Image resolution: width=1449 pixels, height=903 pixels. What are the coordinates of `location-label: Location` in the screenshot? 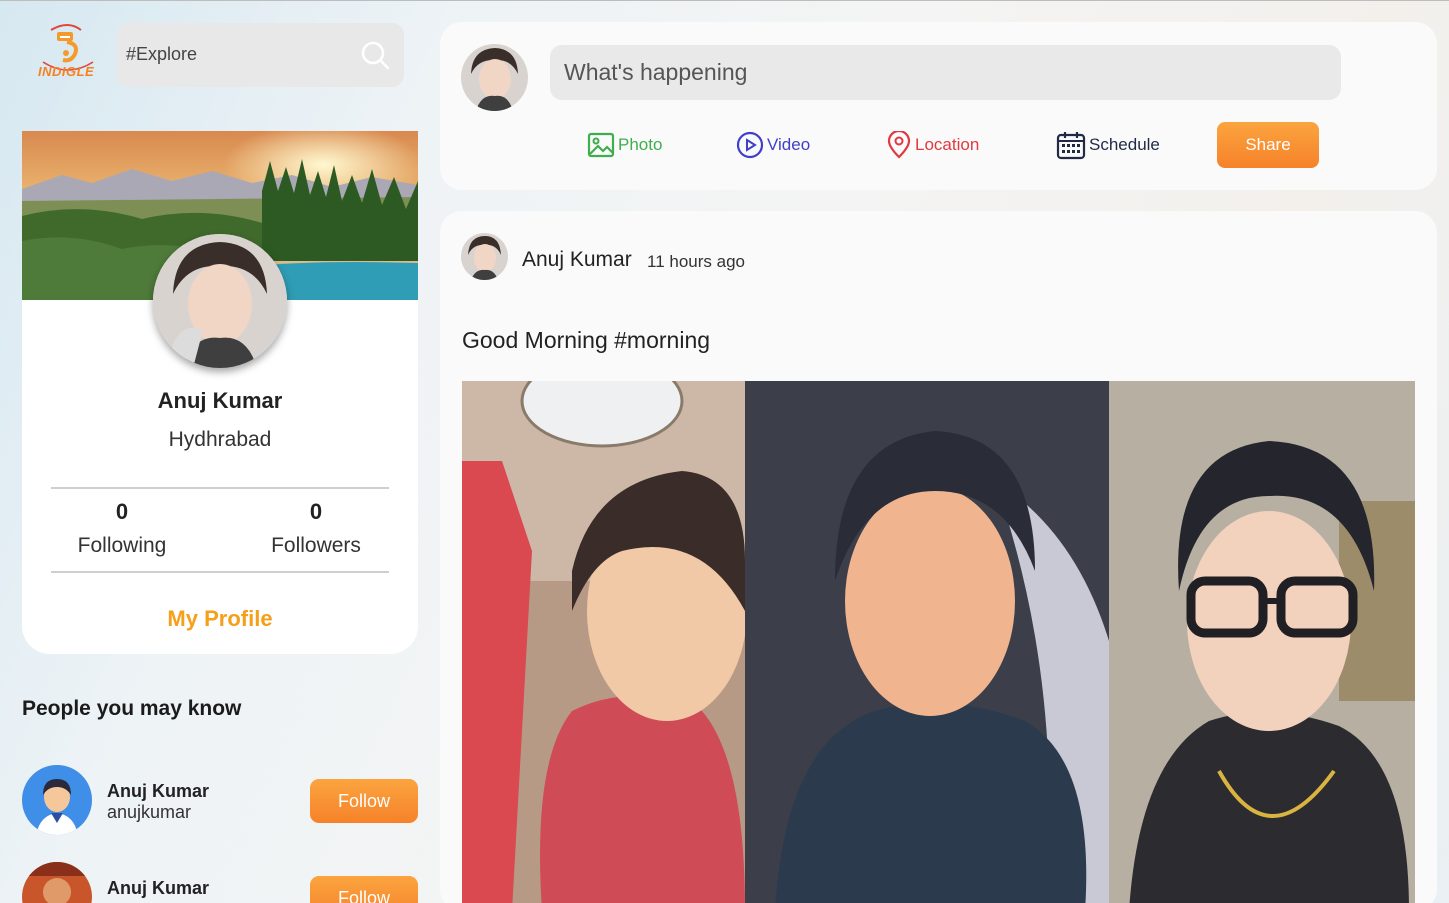 It's located at (947, 144).